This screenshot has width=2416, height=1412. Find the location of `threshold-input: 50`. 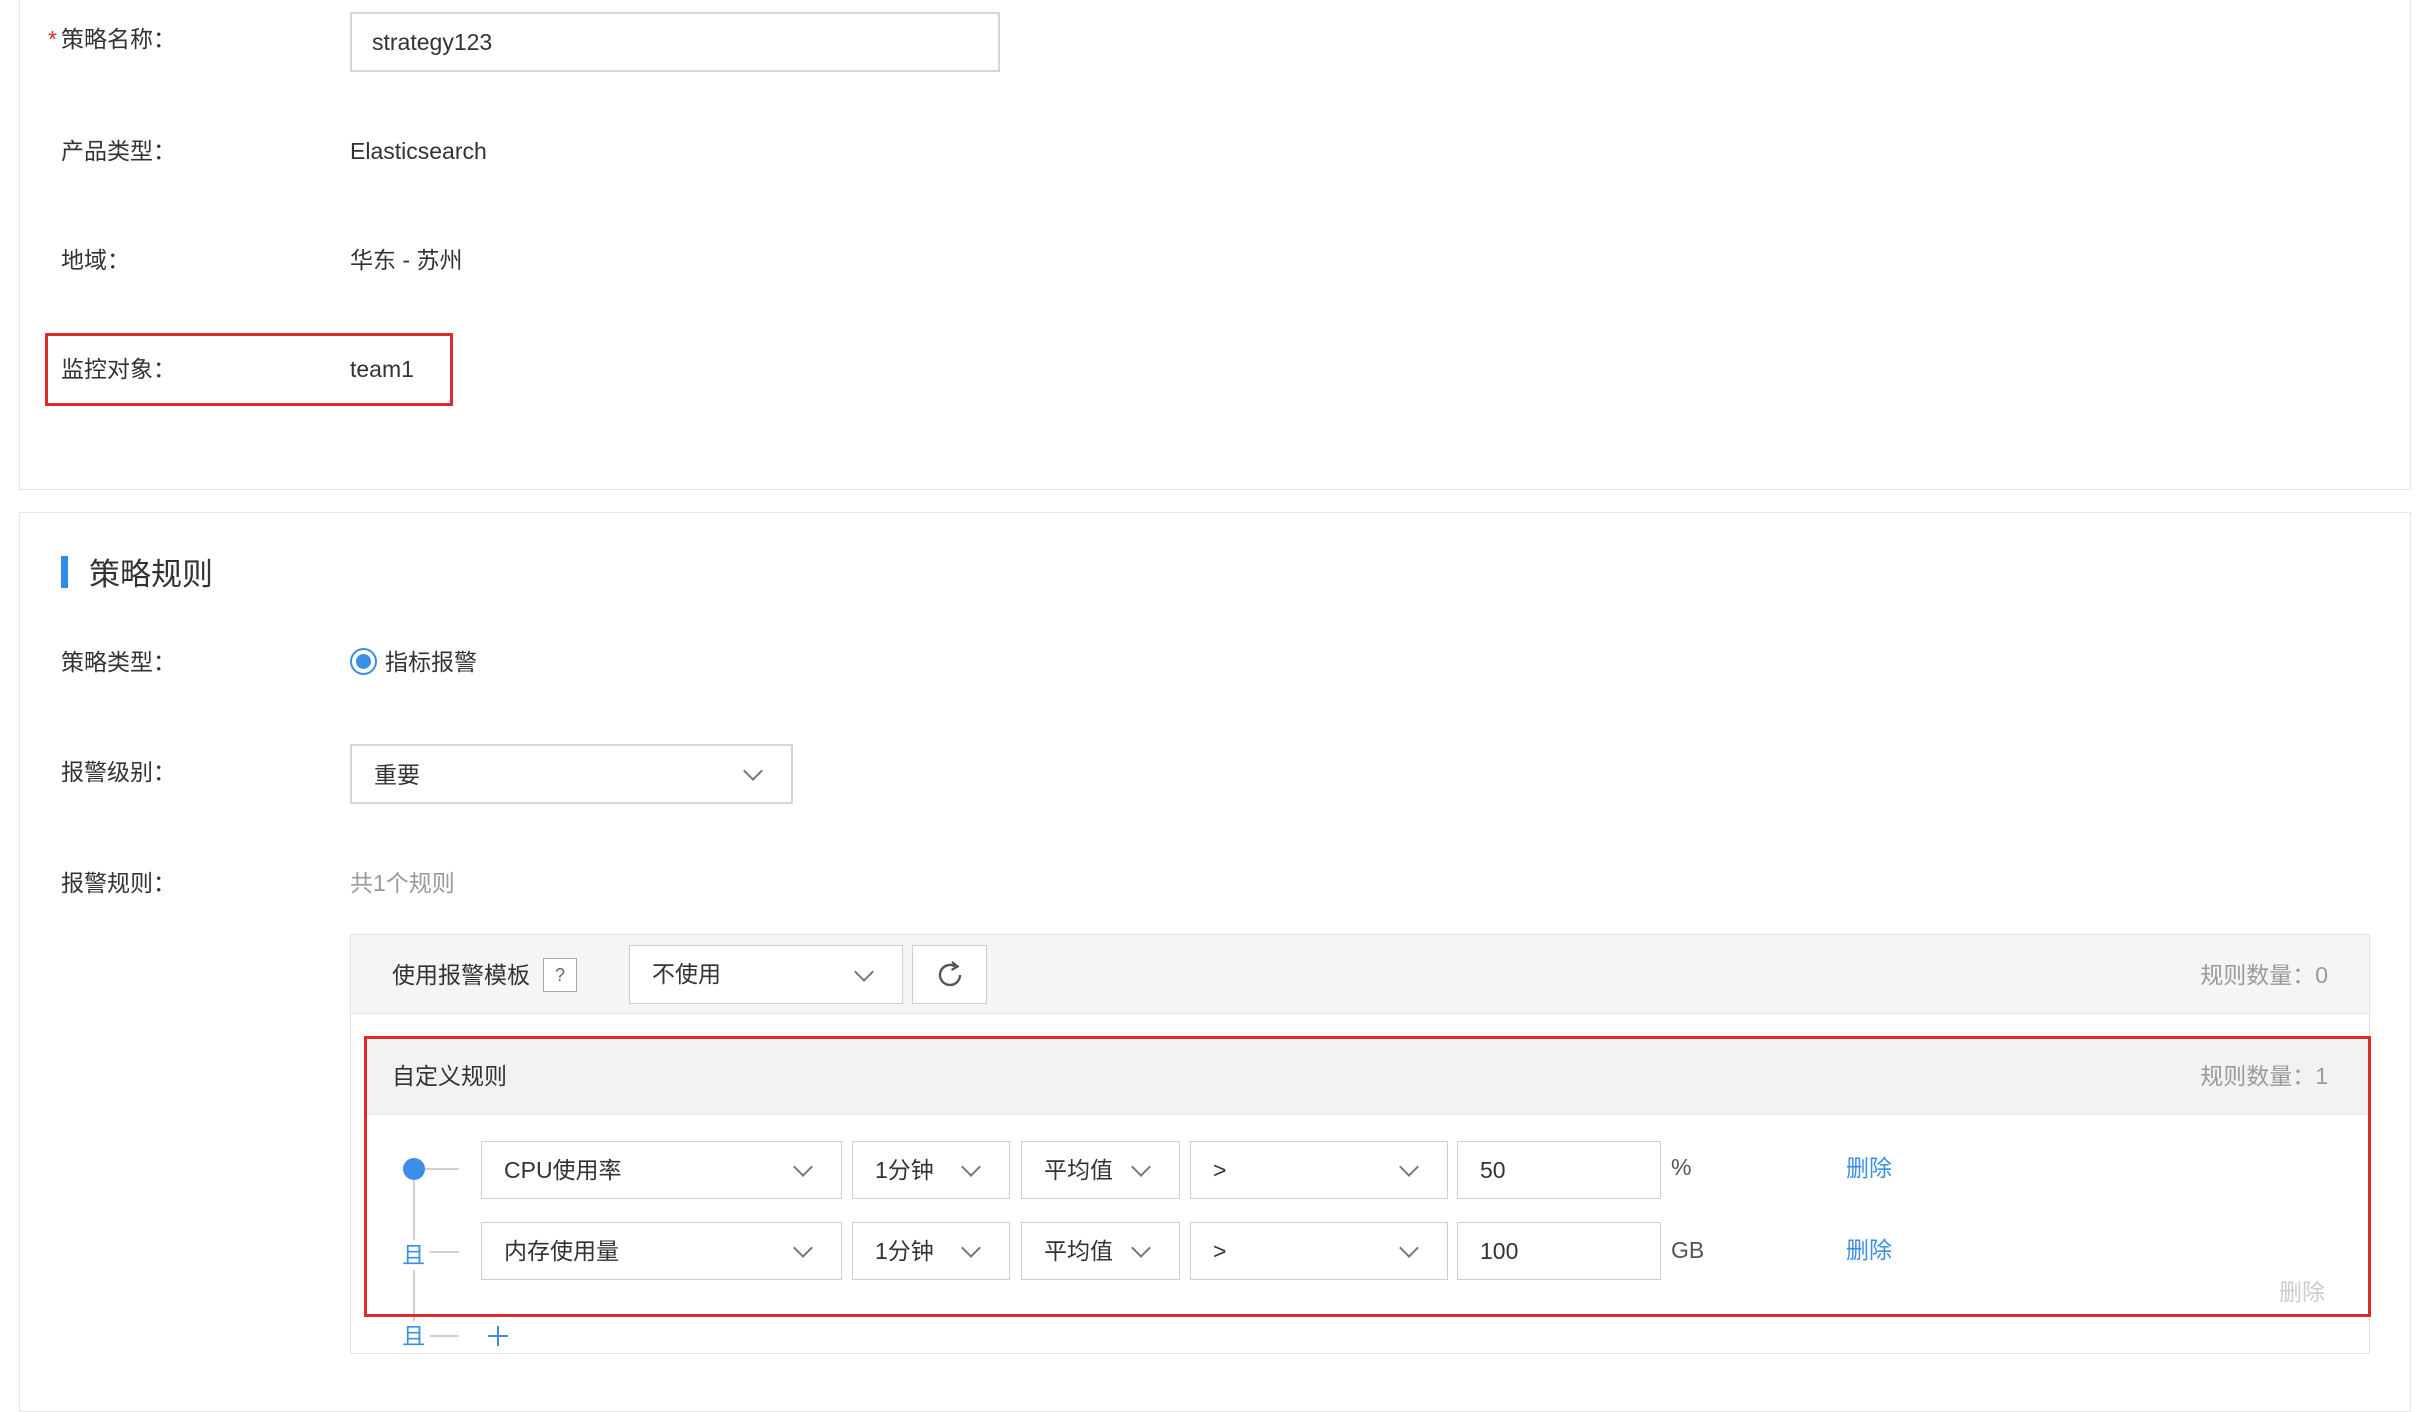

threshold-input: 50 is located at coordinates (1559, 1170).